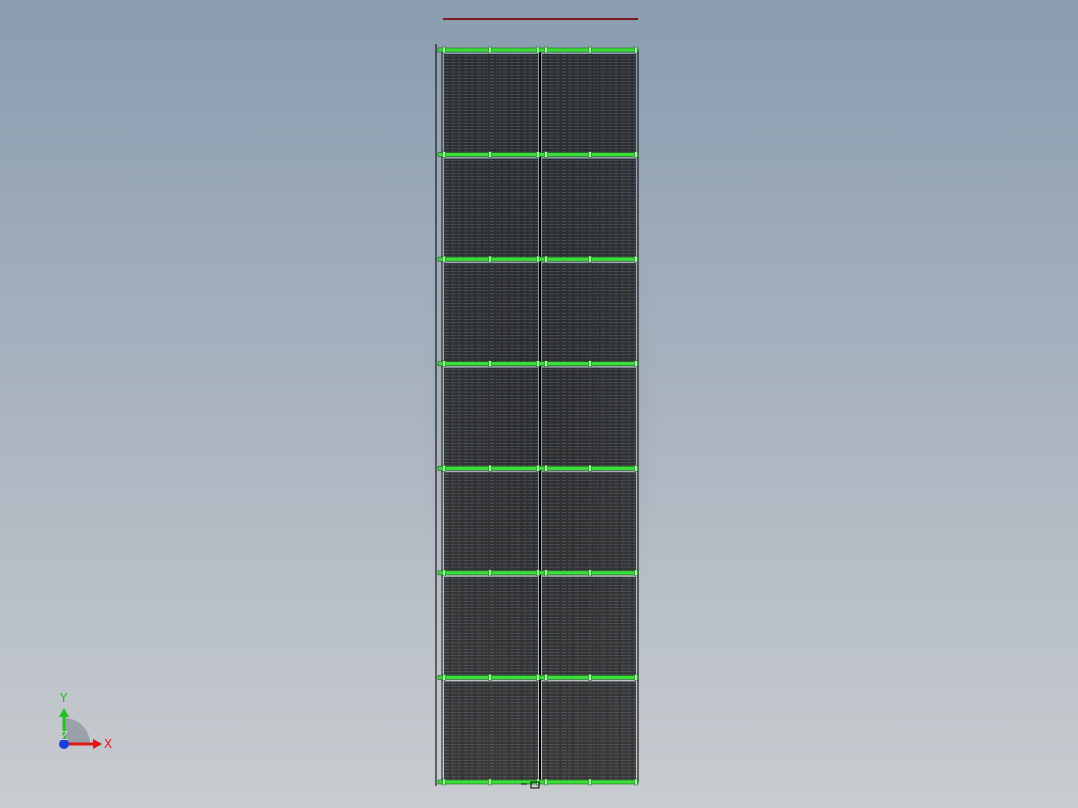 This screenshot has width=1078, height=808. What do you see at coordinates (64, 736) in the screenshot?
I see `z-axis-label: Z` at bounding box center [64, 736].